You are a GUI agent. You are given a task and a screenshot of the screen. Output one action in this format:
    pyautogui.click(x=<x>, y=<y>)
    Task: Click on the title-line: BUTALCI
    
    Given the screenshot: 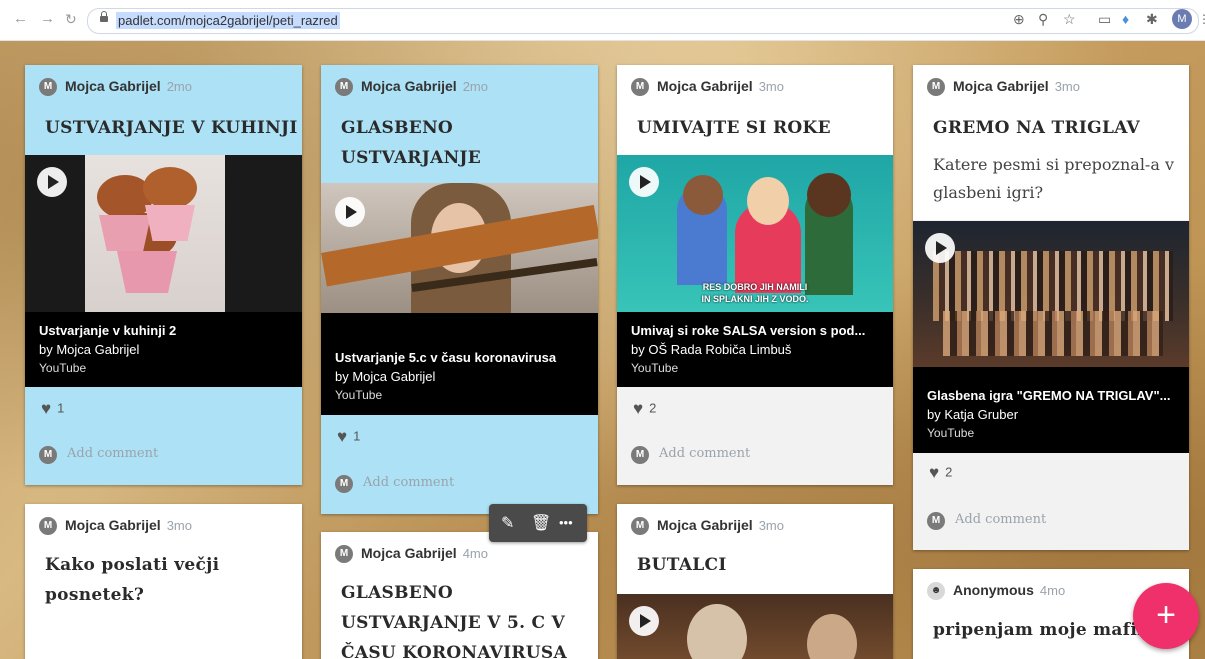 What is the action you would take?
    pyautogui.click(x=682, y=565)
    